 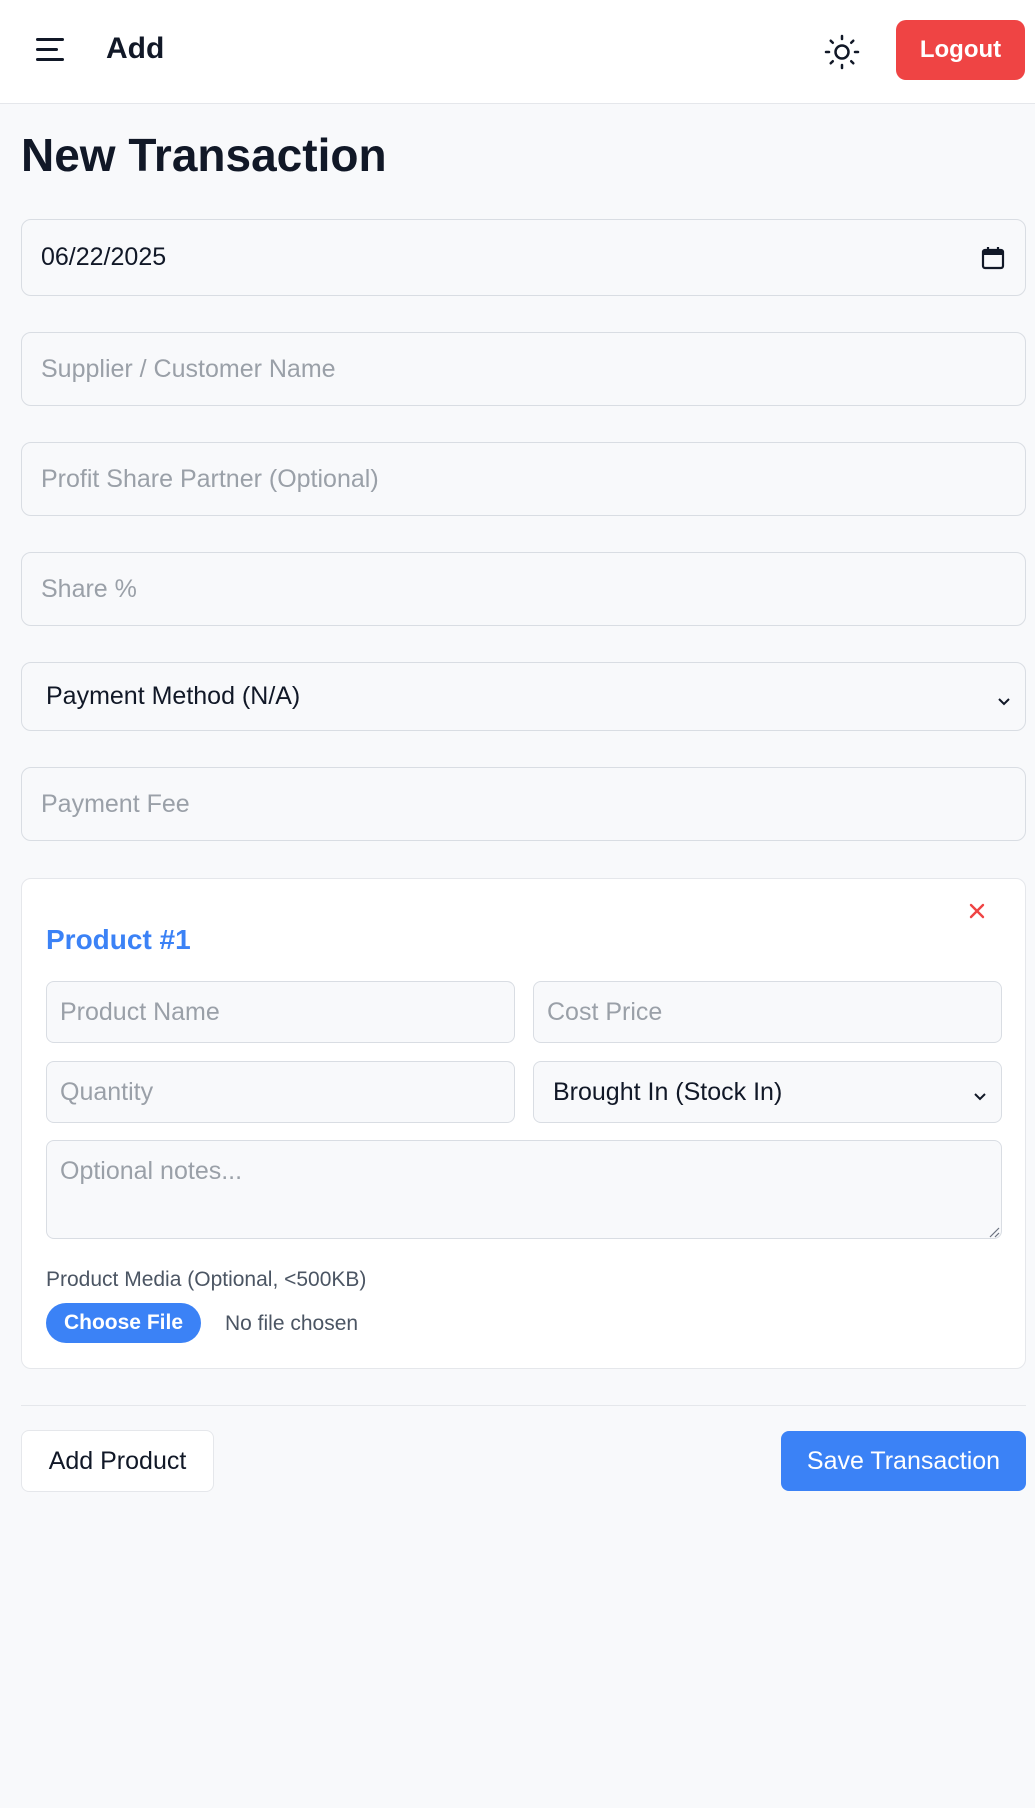 What do you see at coordinates (960, 50) in the screenshot?
I see `logout-button: Logout` at bounding box center [960, 50].